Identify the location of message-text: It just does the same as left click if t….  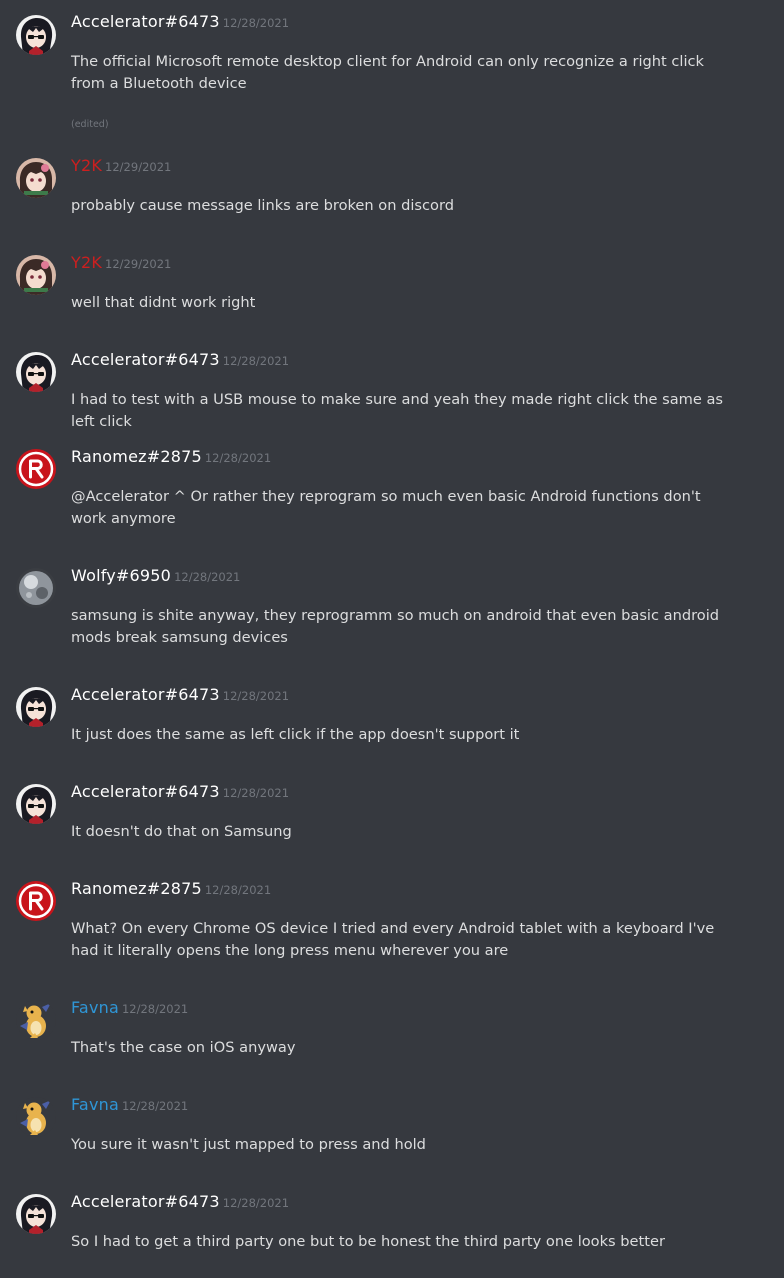
(295, 734).